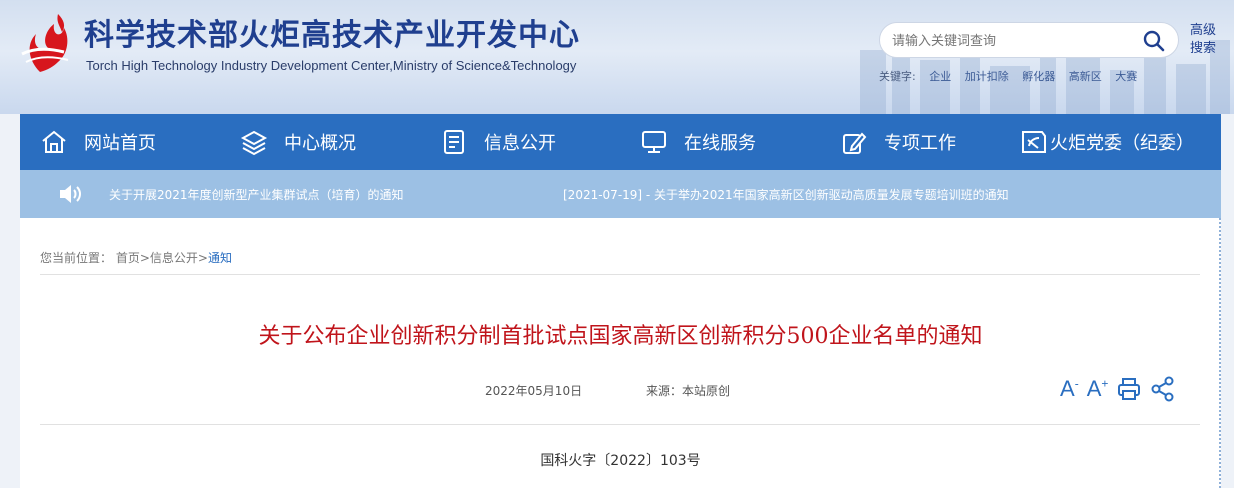 Image resolution: width=1234 pixels, height=488 pixels. What do you see at coordinates (1094, 388) in the screenshot?
I see `font-increase-label: A` at bounding box center [1094, 388].